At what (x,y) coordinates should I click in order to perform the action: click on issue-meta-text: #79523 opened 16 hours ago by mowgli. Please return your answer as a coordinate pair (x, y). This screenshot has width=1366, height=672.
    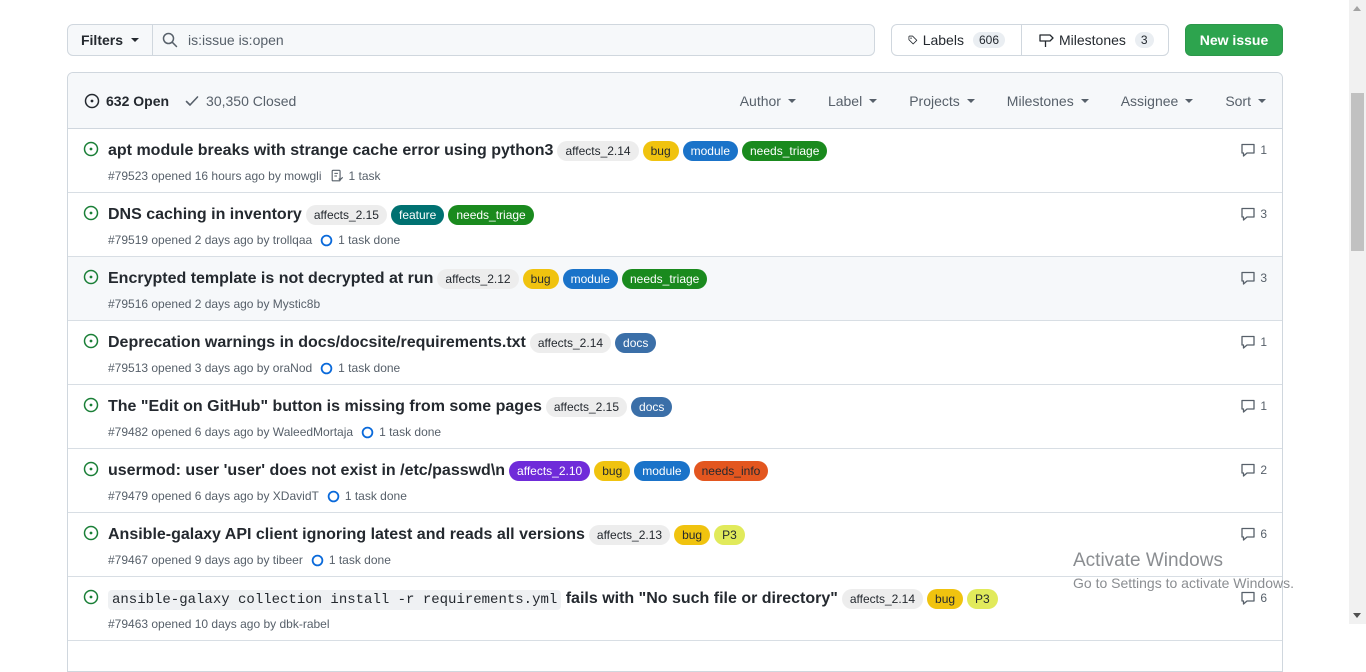
    Looking at the image, I should click on (215, 176).